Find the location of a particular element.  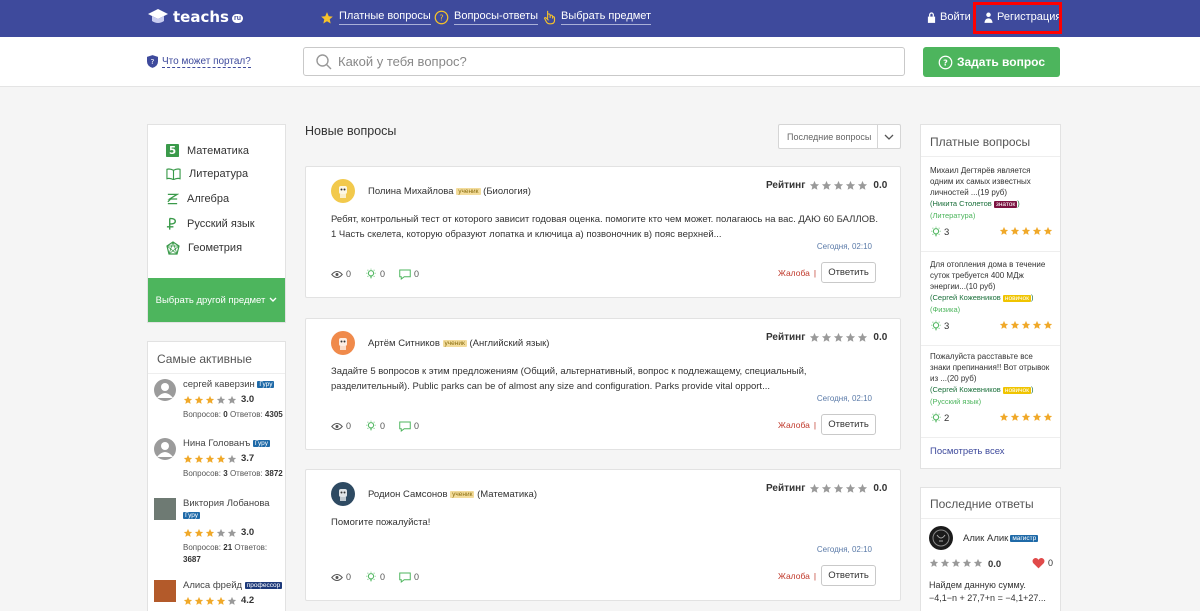

subject-label: Алгебра is located at coordinates (208, 199).